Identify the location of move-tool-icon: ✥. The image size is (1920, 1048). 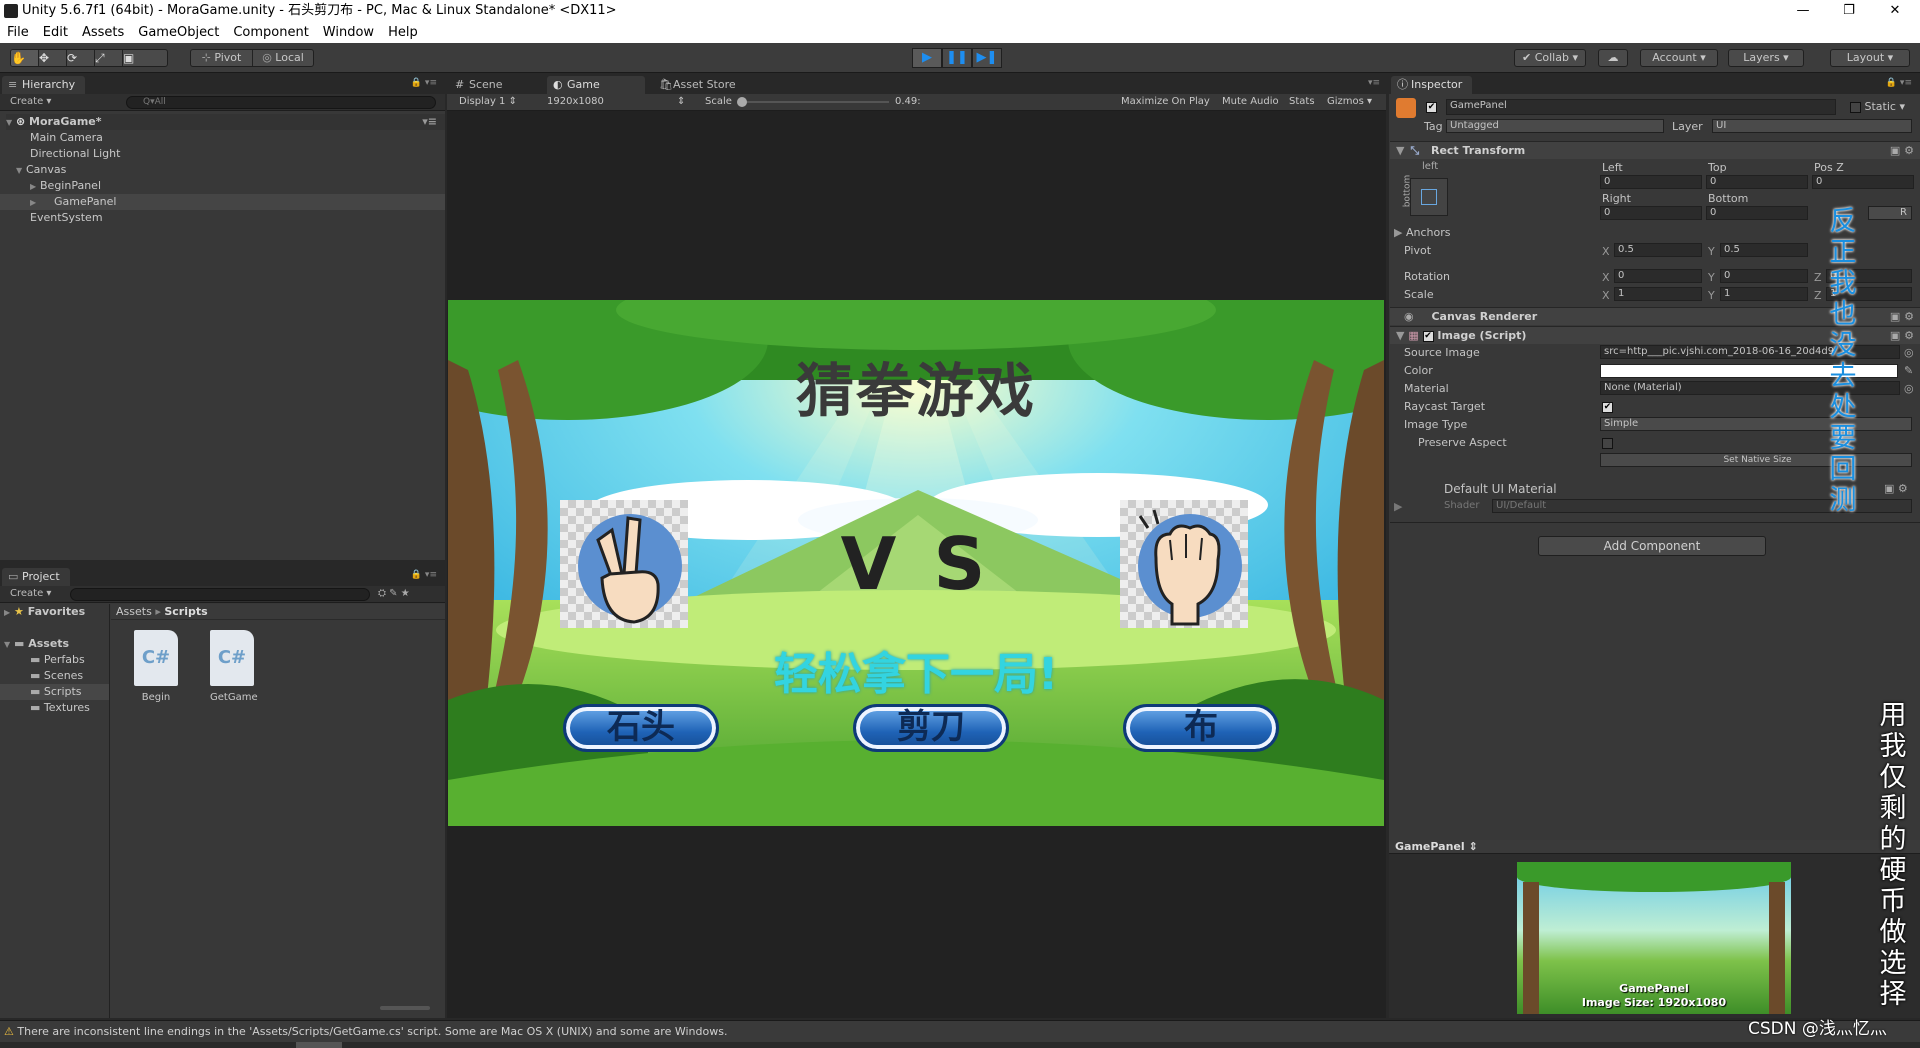
(53, 58).